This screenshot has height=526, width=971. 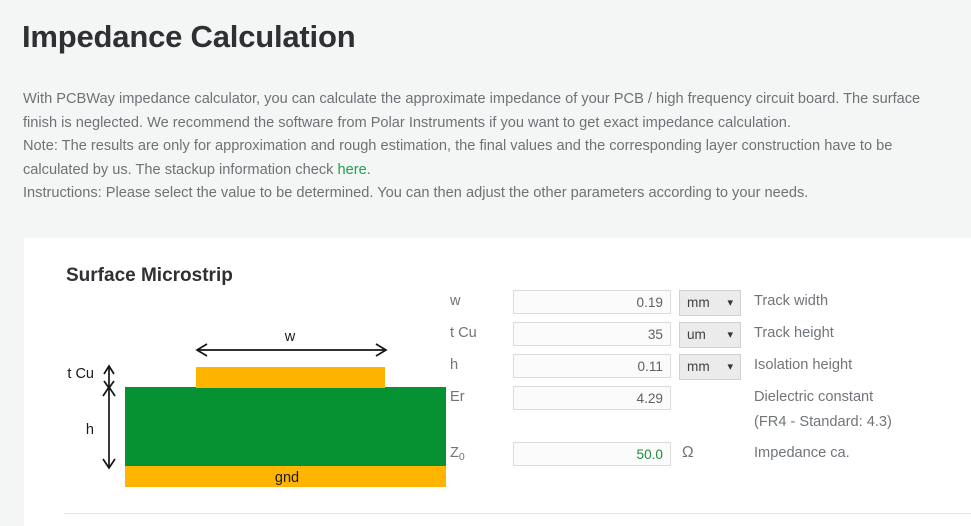 What do you see at coordinates (791, 301) in the screenshot?
I see `desc-track-width: Track width` at bounding box center [791, 301].